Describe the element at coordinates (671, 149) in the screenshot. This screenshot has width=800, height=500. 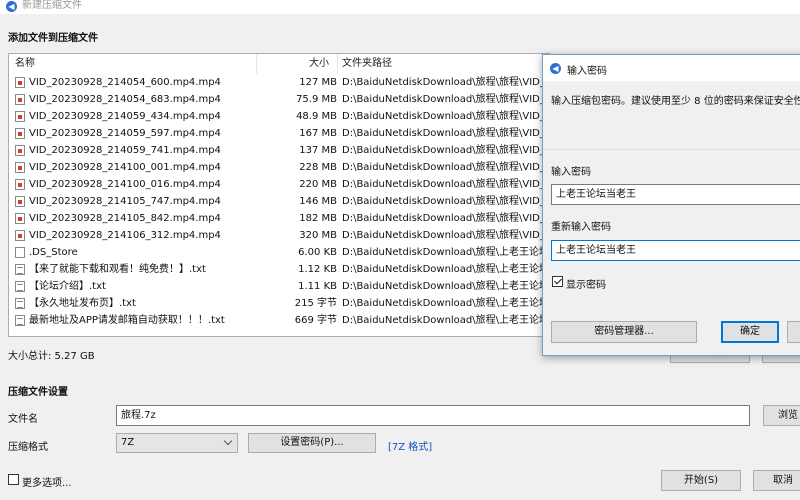
I see `dialog-divider` at that location.